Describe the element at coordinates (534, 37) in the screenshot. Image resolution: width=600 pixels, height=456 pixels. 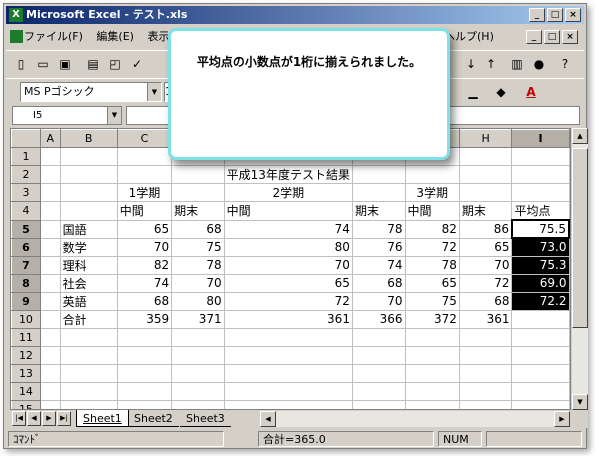
I see `wb-minimize-button: _` at that location.